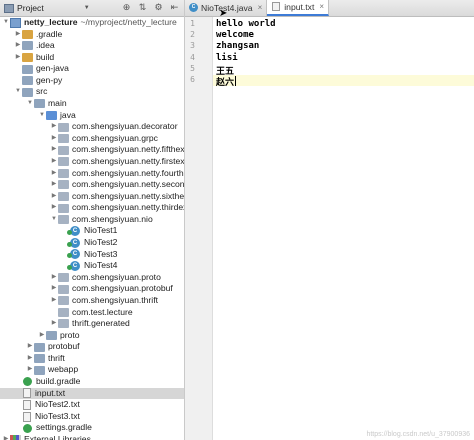 Image resolution: width=474 pixels, height=440 pixels. I want to click on tree-item: ▶ External Libraries, so click(92, 436).